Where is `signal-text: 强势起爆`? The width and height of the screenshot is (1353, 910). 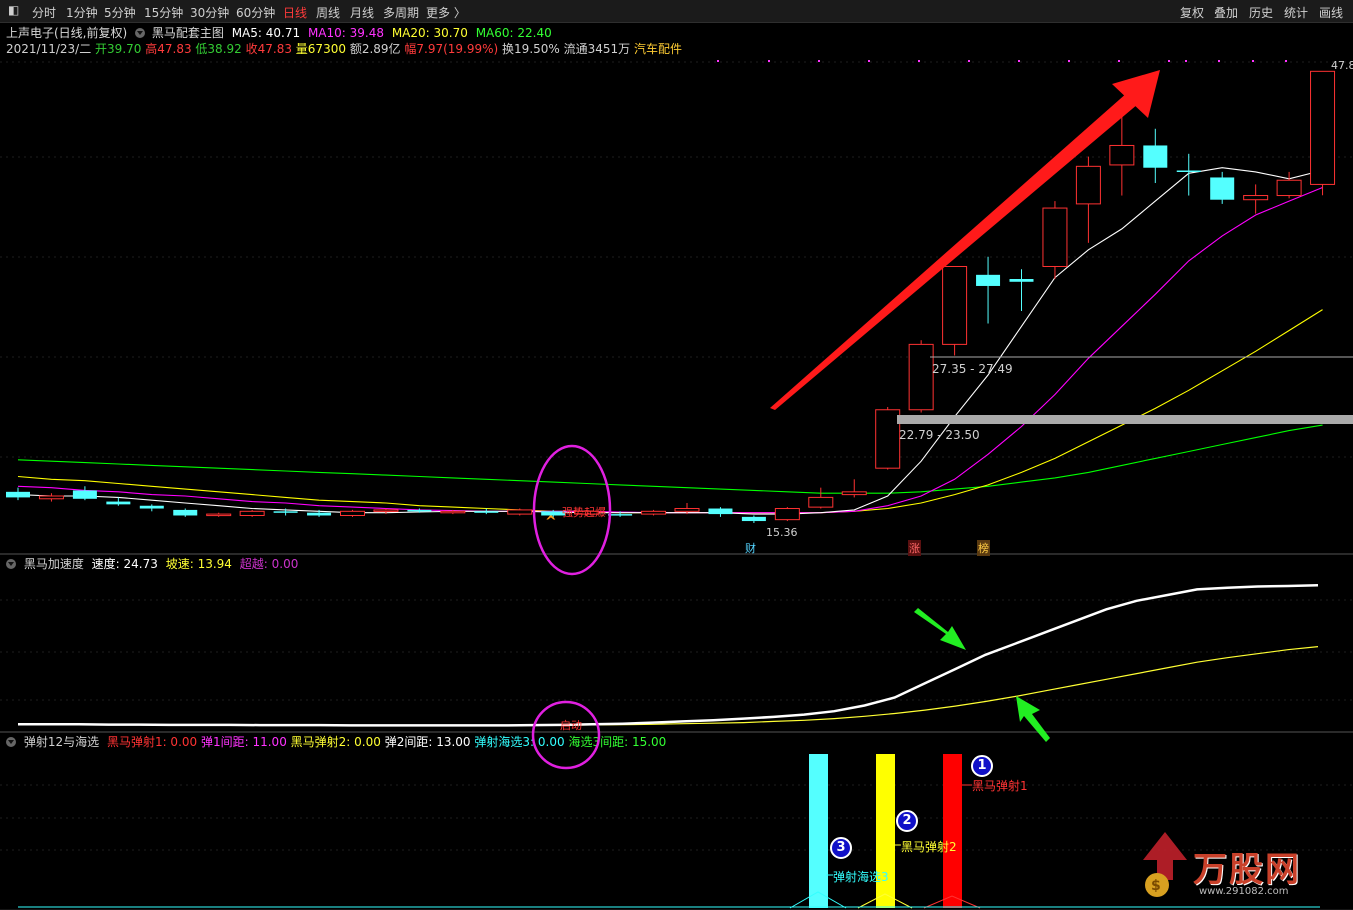
signal-text: 强势起爆 is located at coordinates (584, 512).